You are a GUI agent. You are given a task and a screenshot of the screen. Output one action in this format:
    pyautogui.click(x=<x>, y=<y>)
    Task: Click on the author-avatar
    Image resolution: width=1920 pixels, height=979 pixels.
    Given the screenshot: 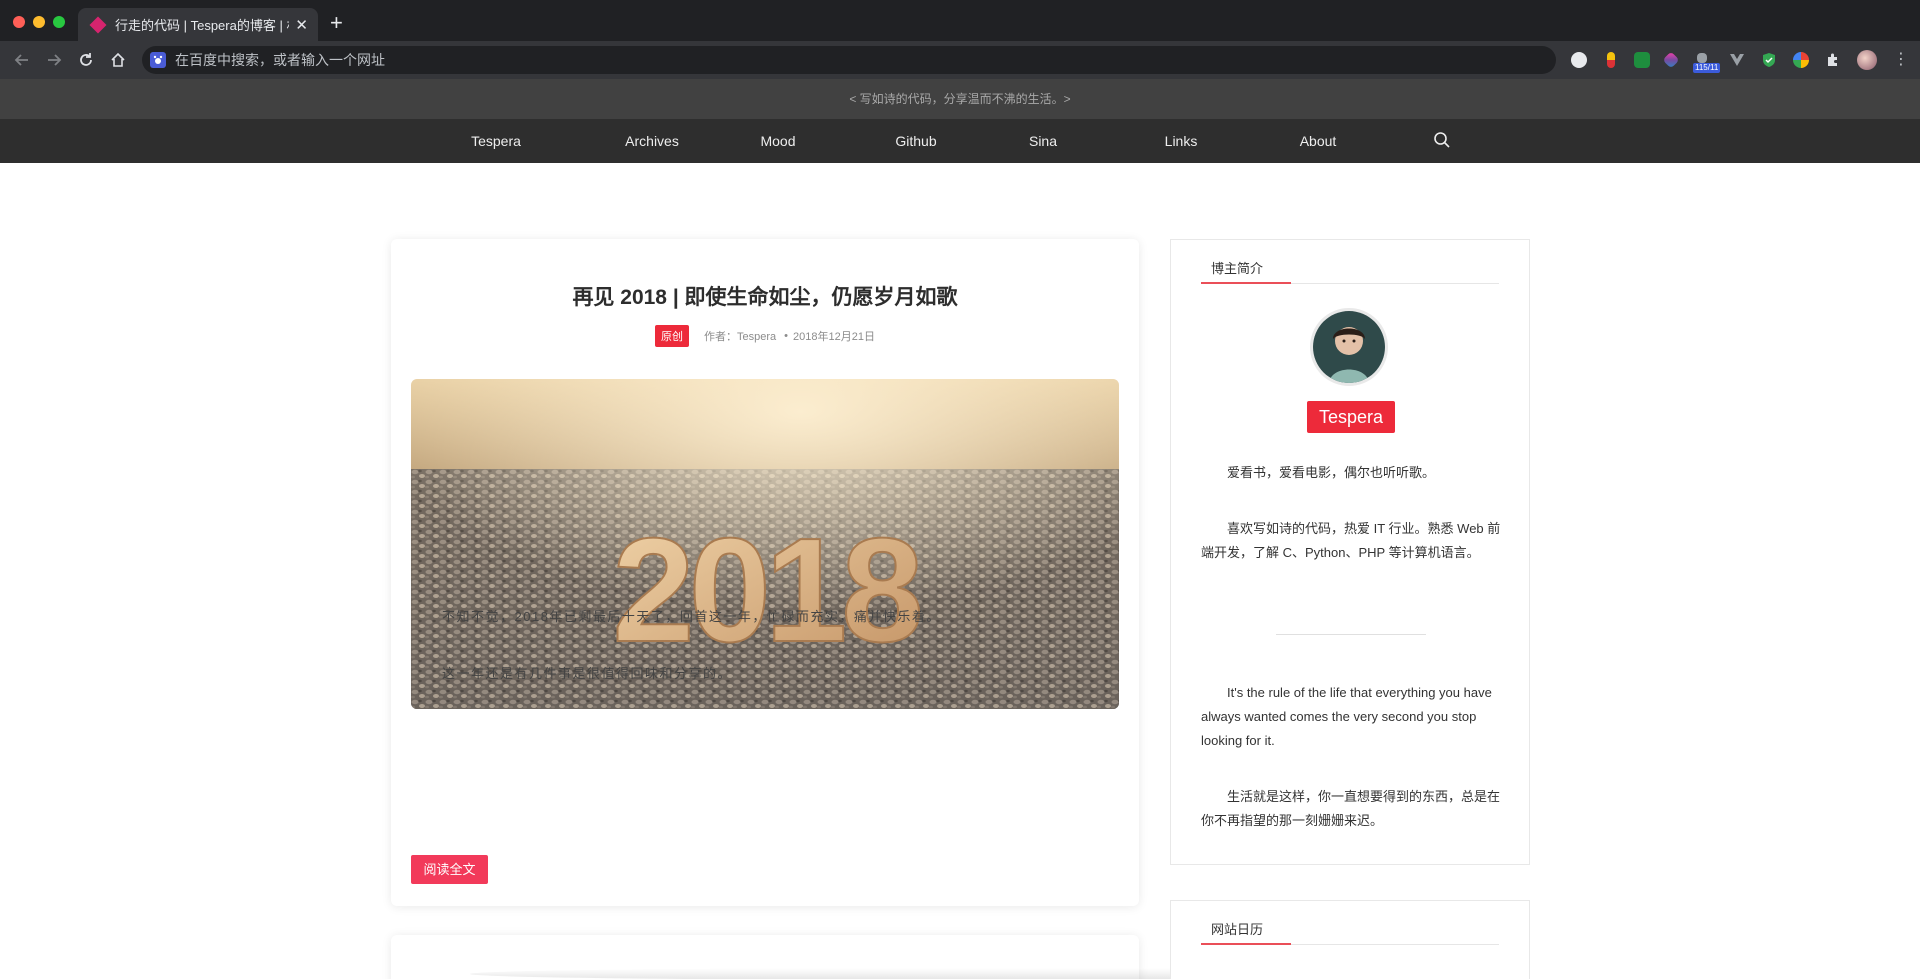 What is the action you would take?
    pyautogui.click(x=1349, y=347)
    